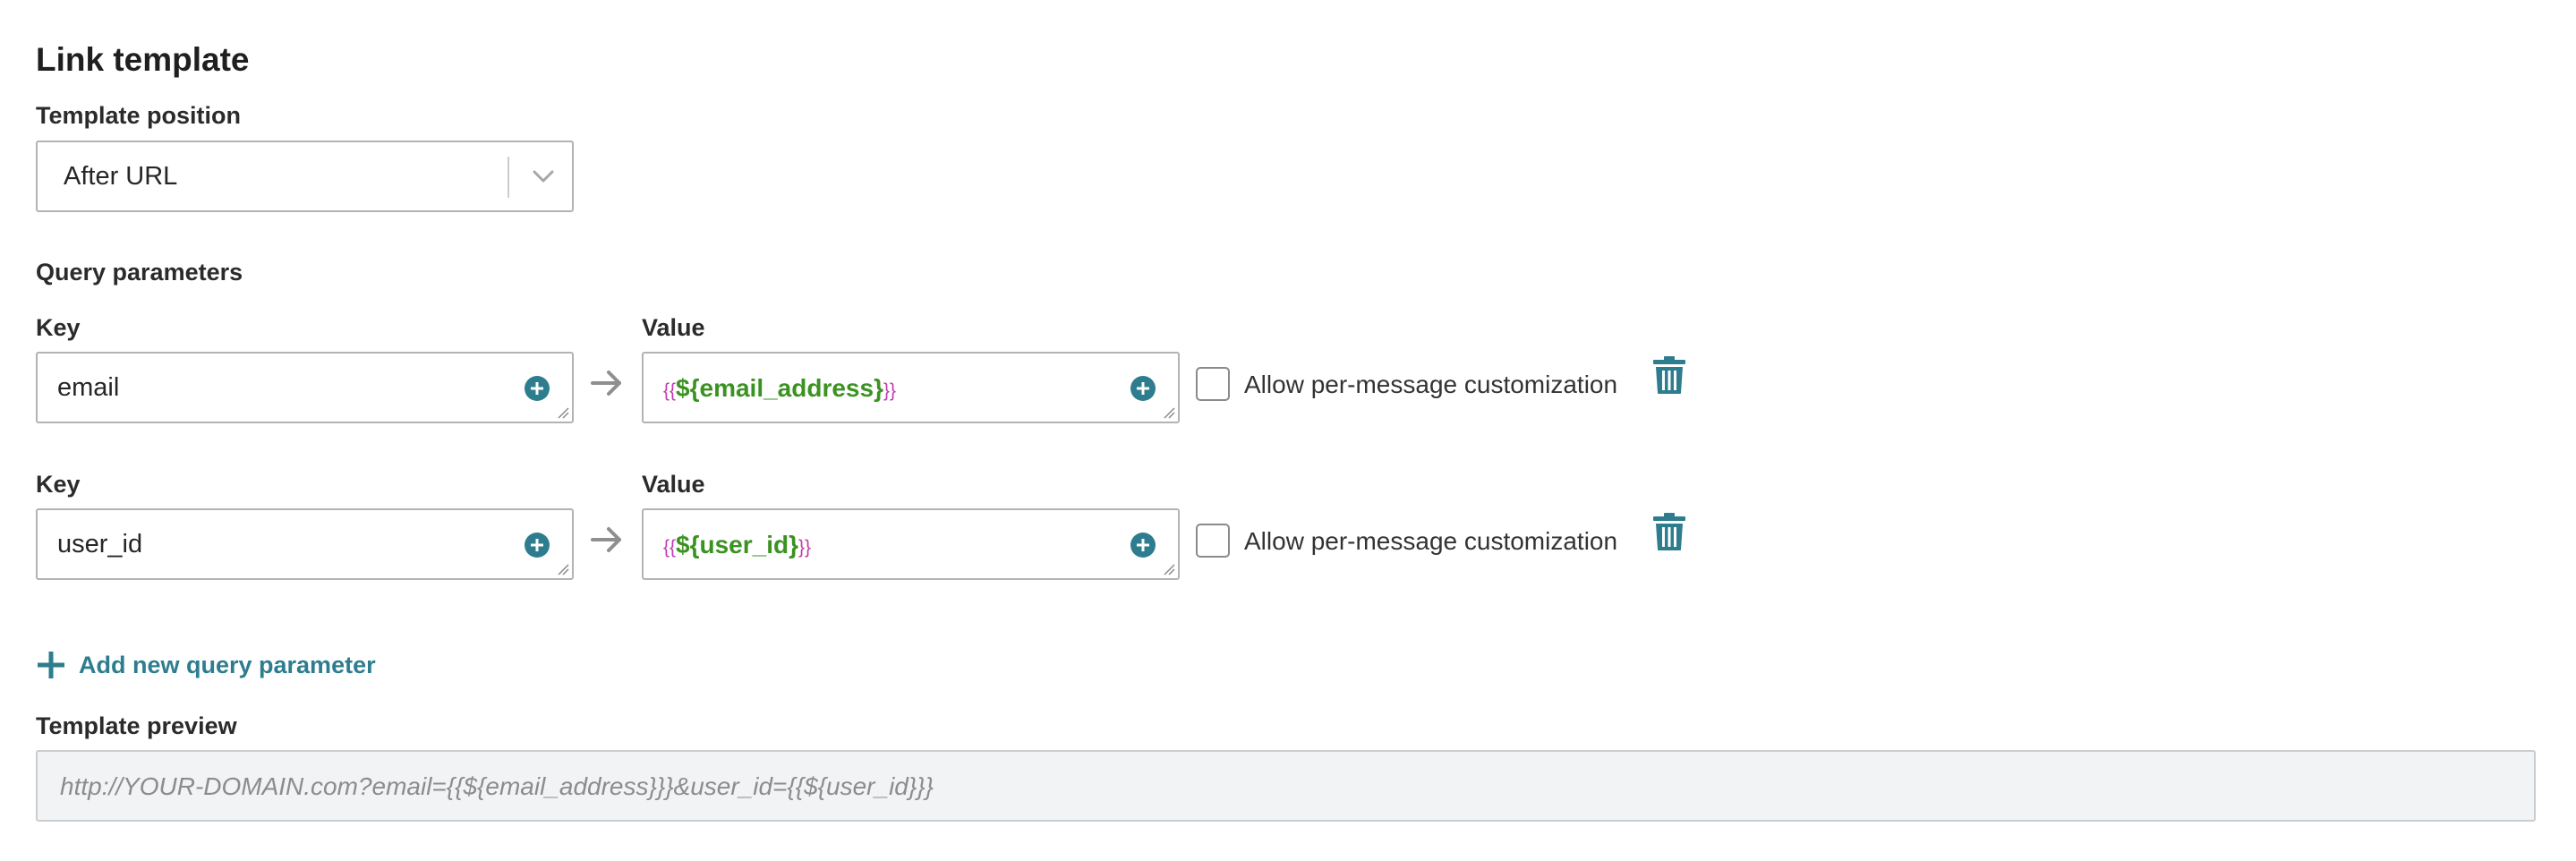  Describe the element at coordinates (305, 544) in the screenshot. I see `param-key-input: user_id` at that location.